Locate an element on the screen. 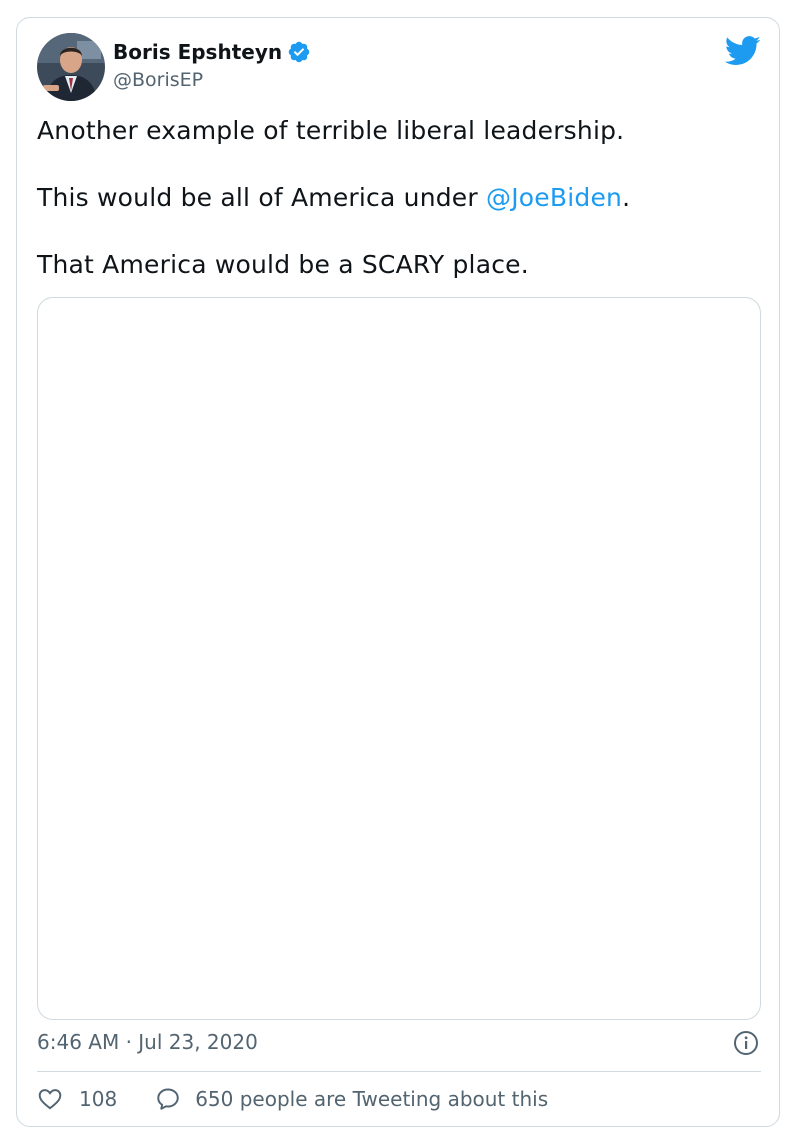 This screenshot has width=800, height=1145. tweet-text-segment: This would be all of America under is located at coordinates (262, 197).